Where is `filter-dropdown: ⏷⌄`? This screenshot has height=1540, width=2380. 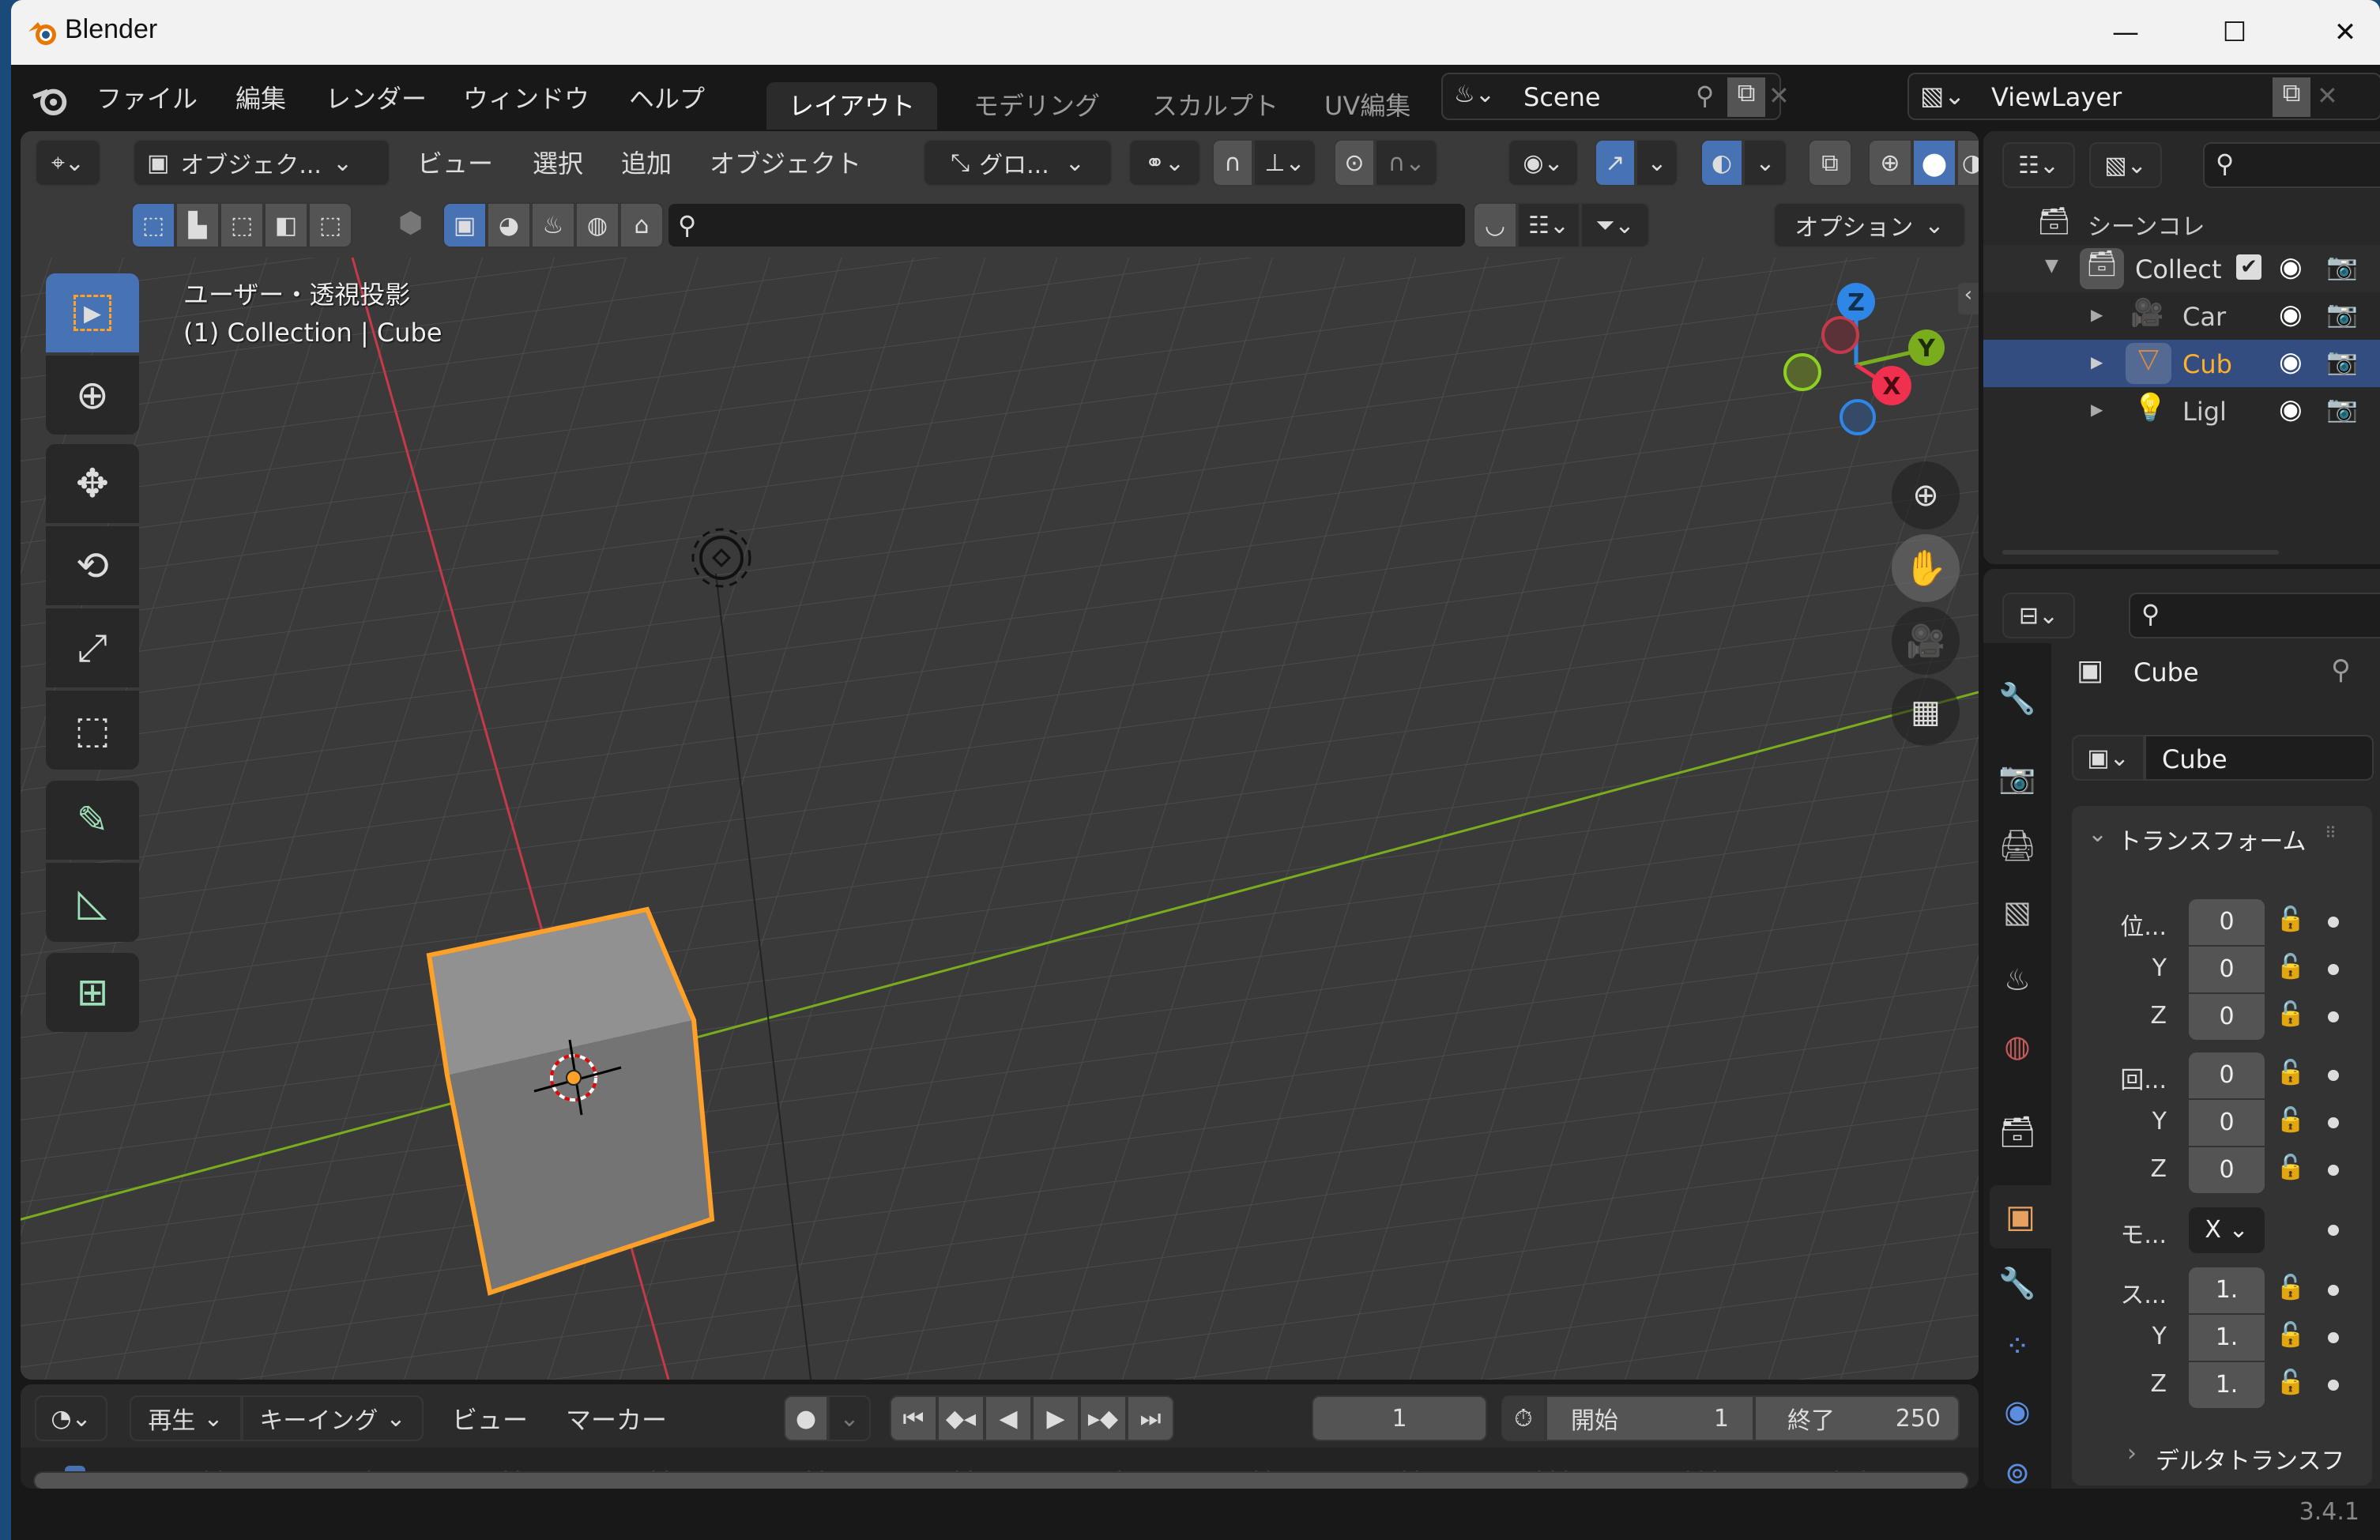
filter-dropdown: ⏷⌄ is located at coordinates (1615, 225).